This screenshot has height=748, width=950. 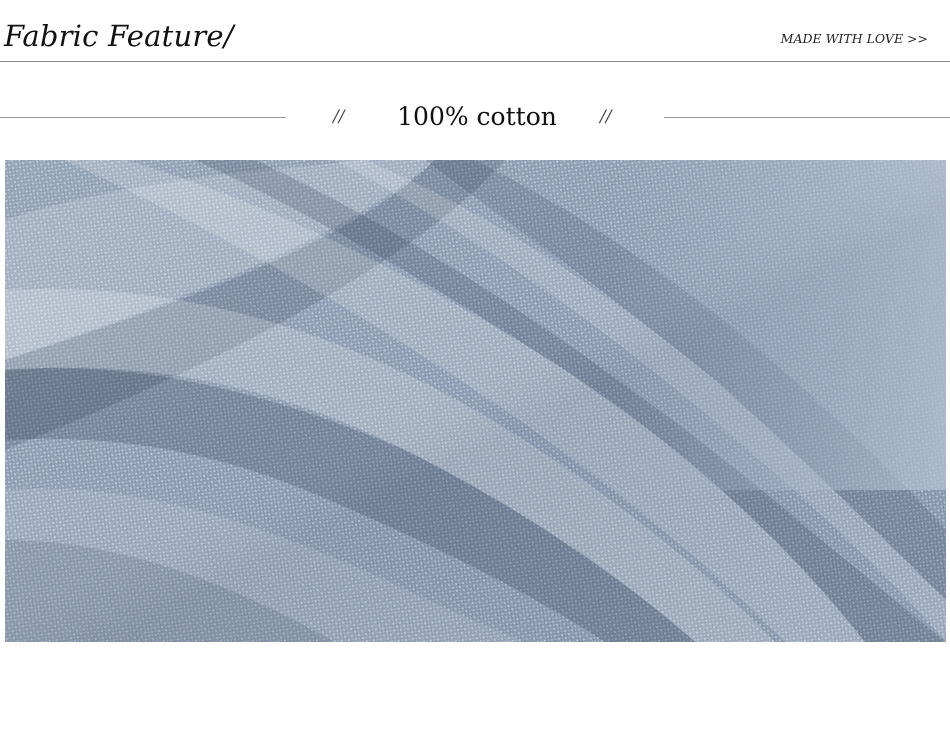 I want to click on fabric-material-label: 100% cotton, so click(x=477, y=116).